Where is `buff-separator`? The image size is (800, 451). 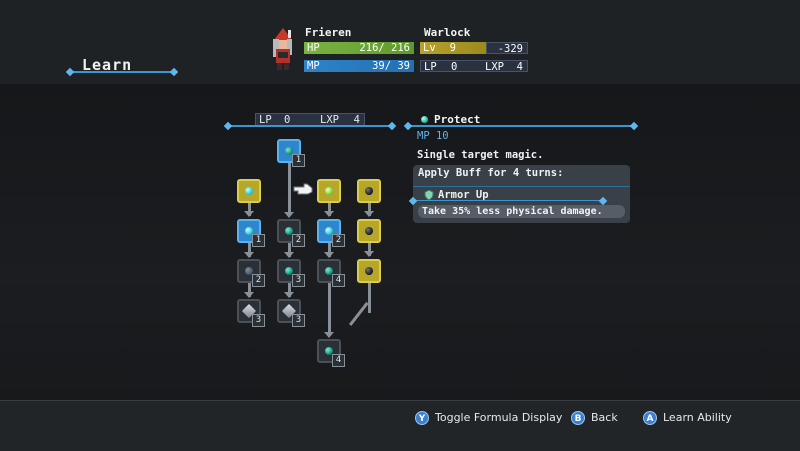 buff-separator is located at coordinates (508, 200).